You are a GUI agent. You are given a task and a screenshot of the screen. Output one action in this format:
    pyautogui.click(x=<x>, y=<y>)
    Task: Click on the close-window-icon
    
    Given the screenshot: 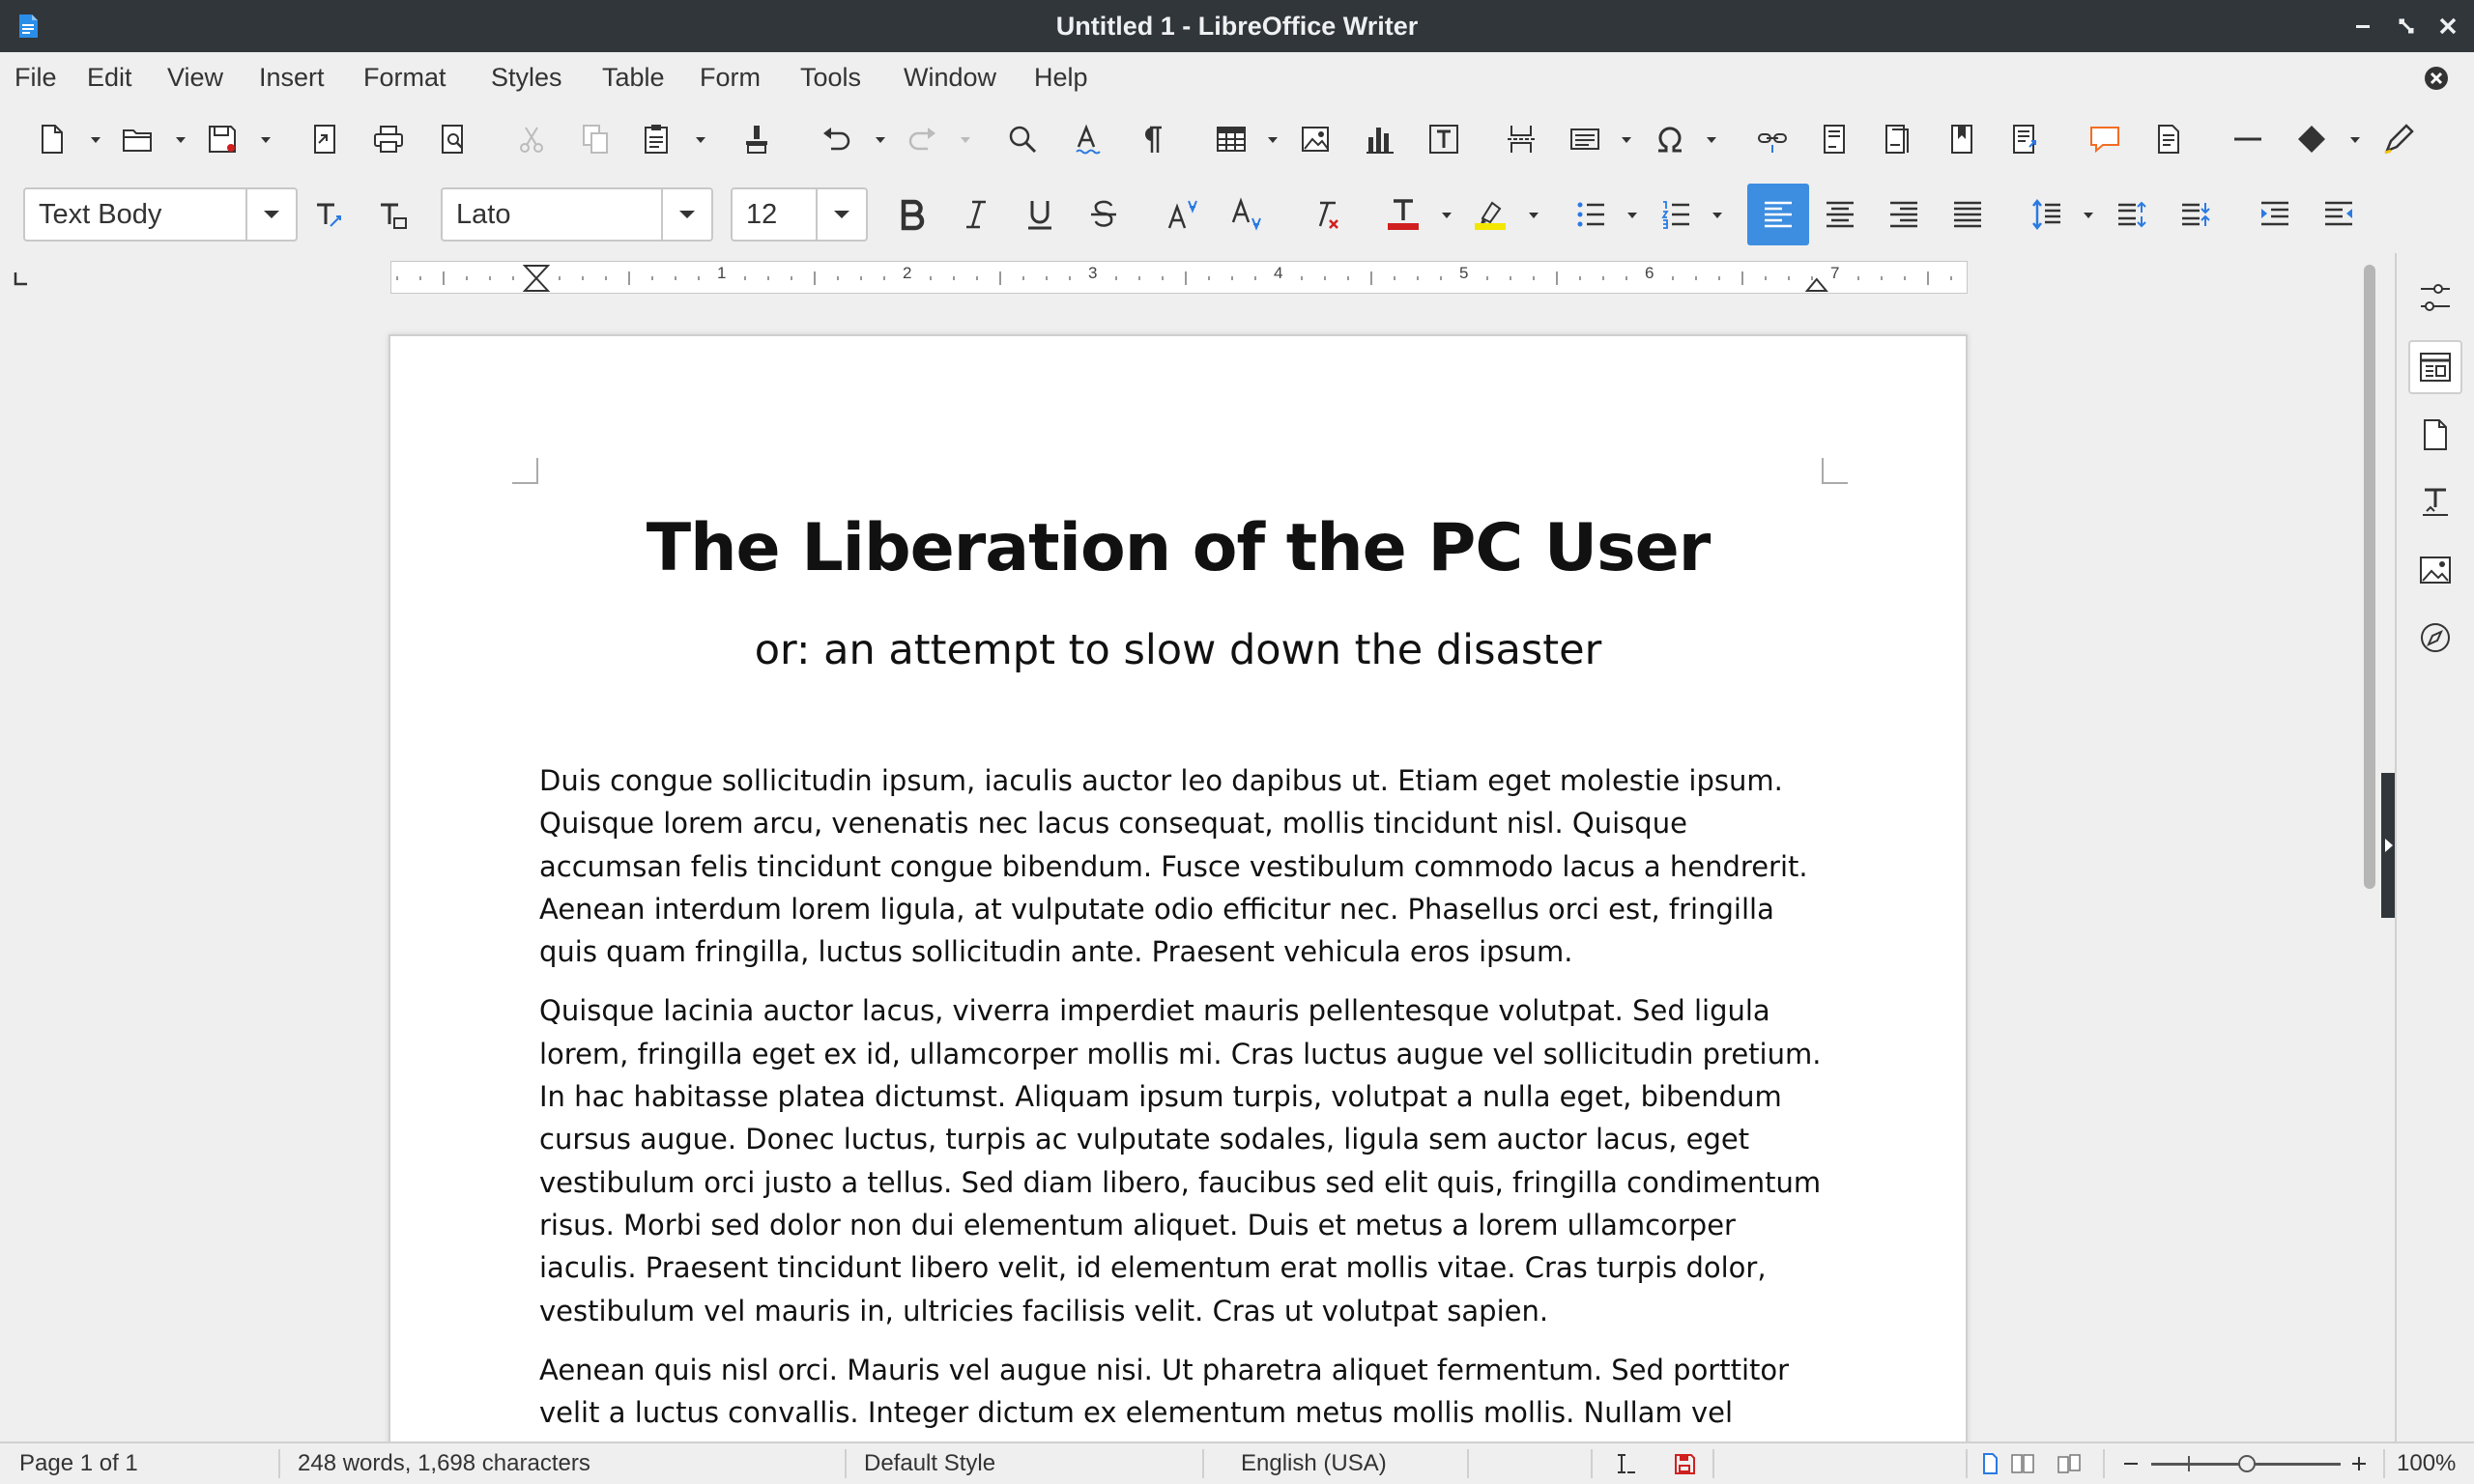 What is the action you would take?
    pyautogui.click(x=2448, y=27)
    